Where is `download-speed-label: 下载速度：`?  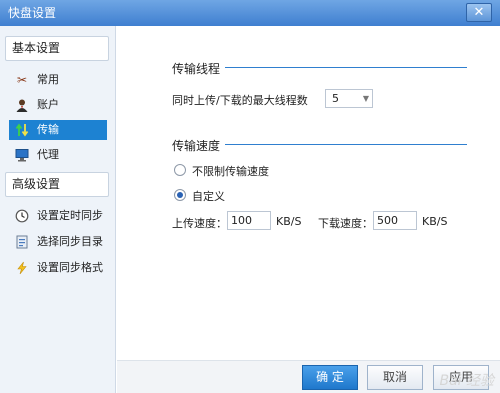
download-speed-label: 下载速度： is located at coordinates (345, 223).